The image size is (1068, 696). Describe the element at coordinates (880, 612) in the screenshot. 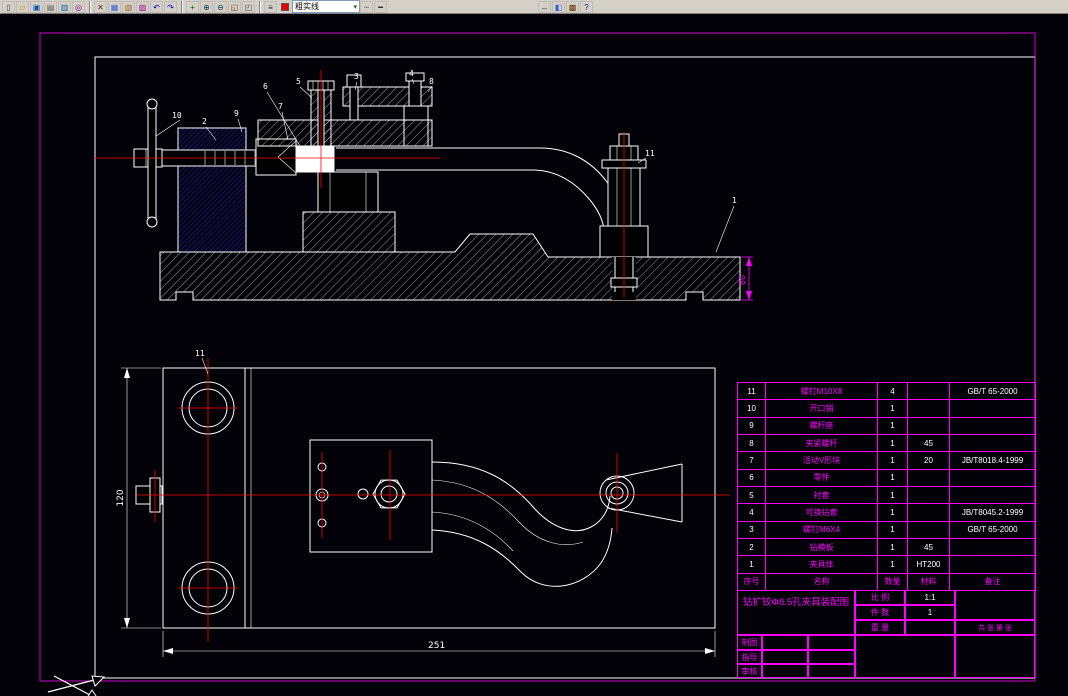

I see `qty-label: 件 数` at that location.